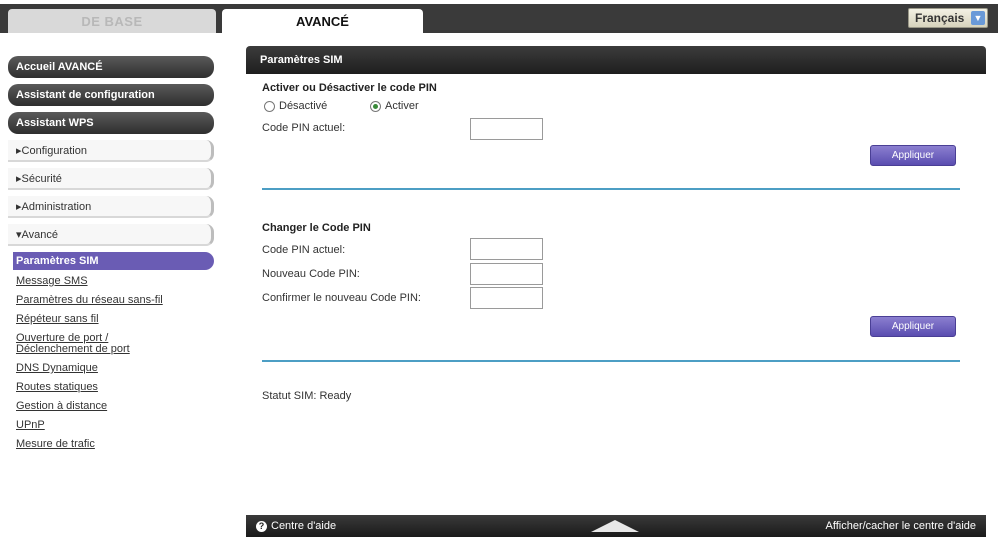  Describe the element at coordinates (304, 526) in the screenshot. I see `help-center-label: Centre d'aide` at that location.